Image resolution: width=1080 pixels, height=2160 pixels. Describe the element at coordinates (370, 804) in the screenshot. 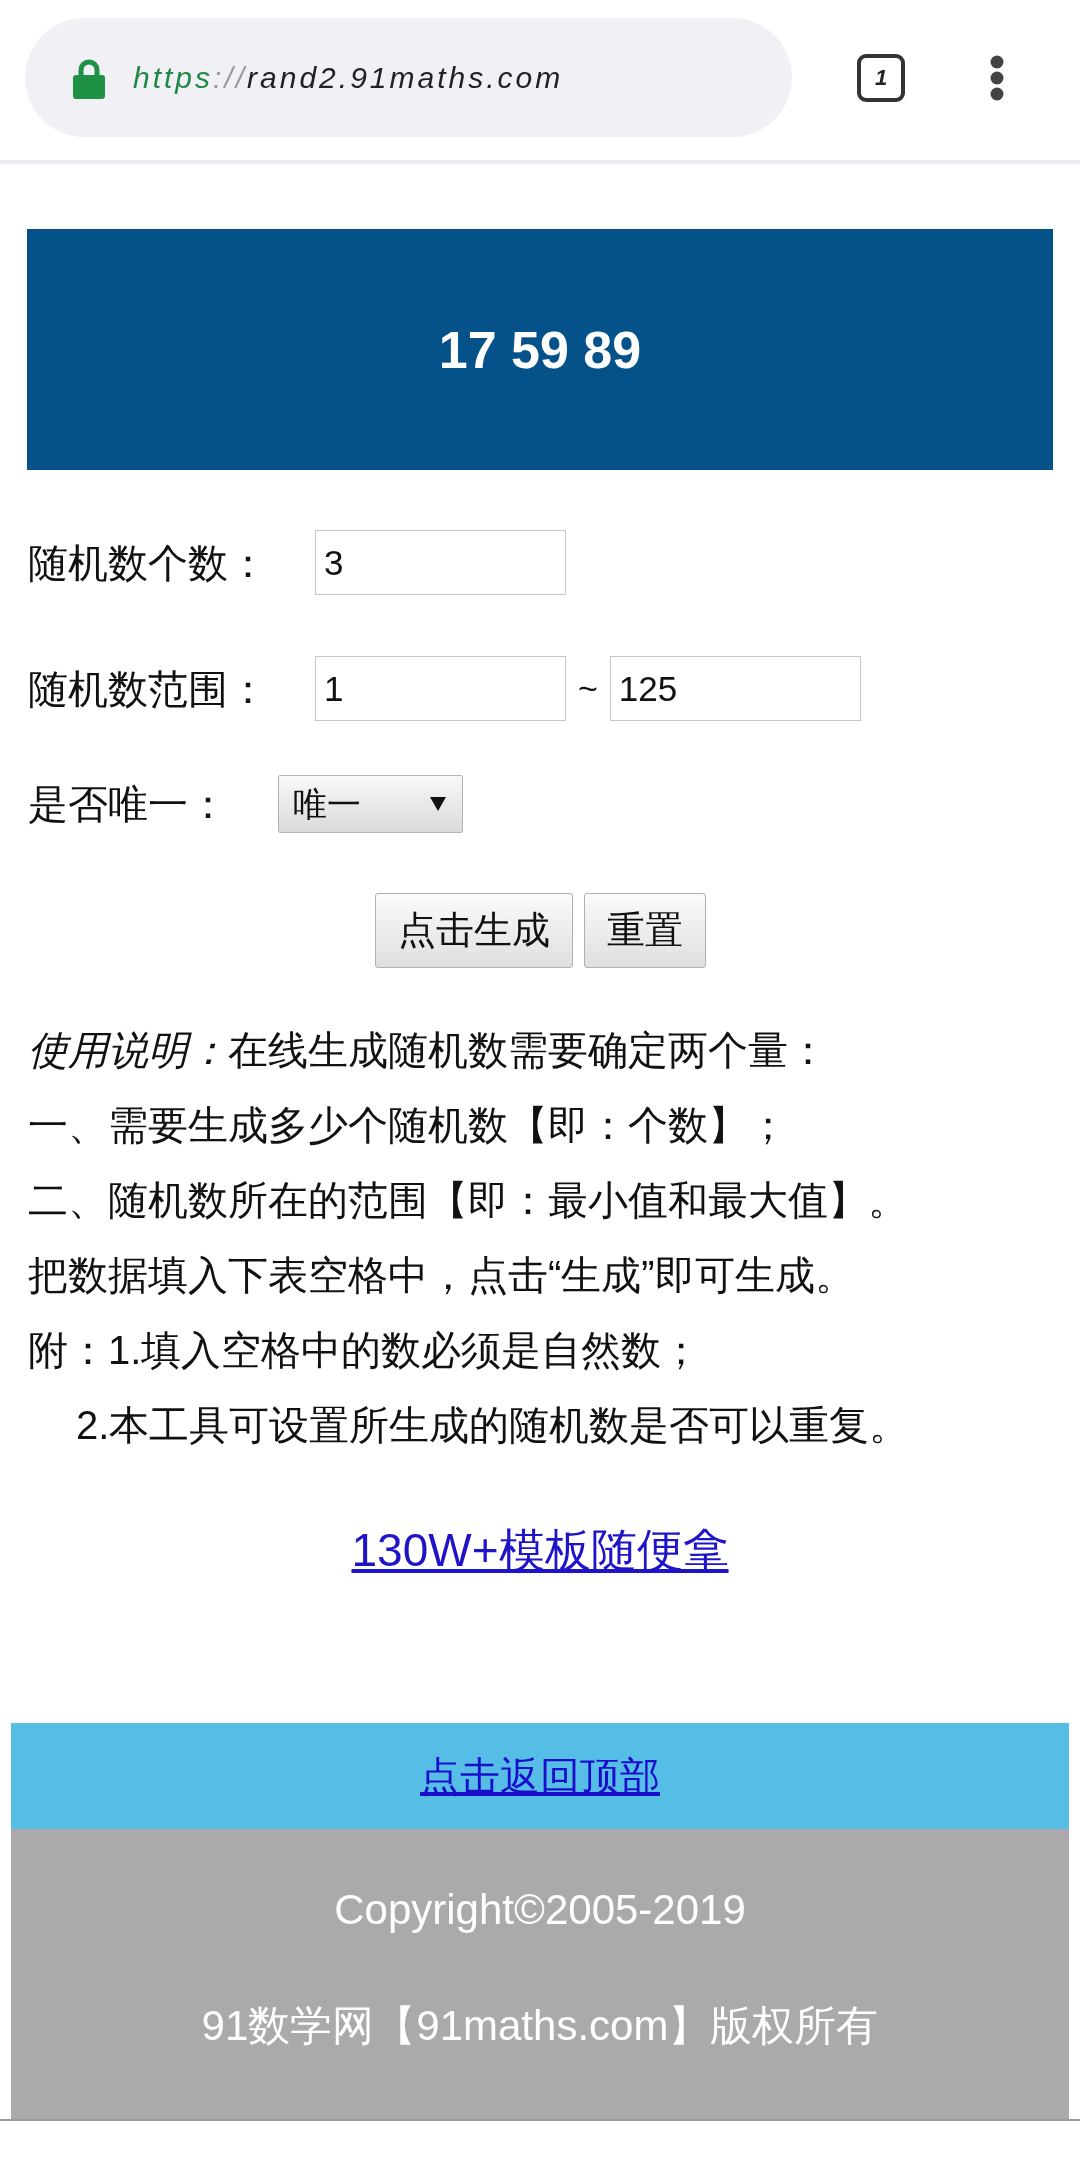

I see `unique-select: 唯一` at that location.